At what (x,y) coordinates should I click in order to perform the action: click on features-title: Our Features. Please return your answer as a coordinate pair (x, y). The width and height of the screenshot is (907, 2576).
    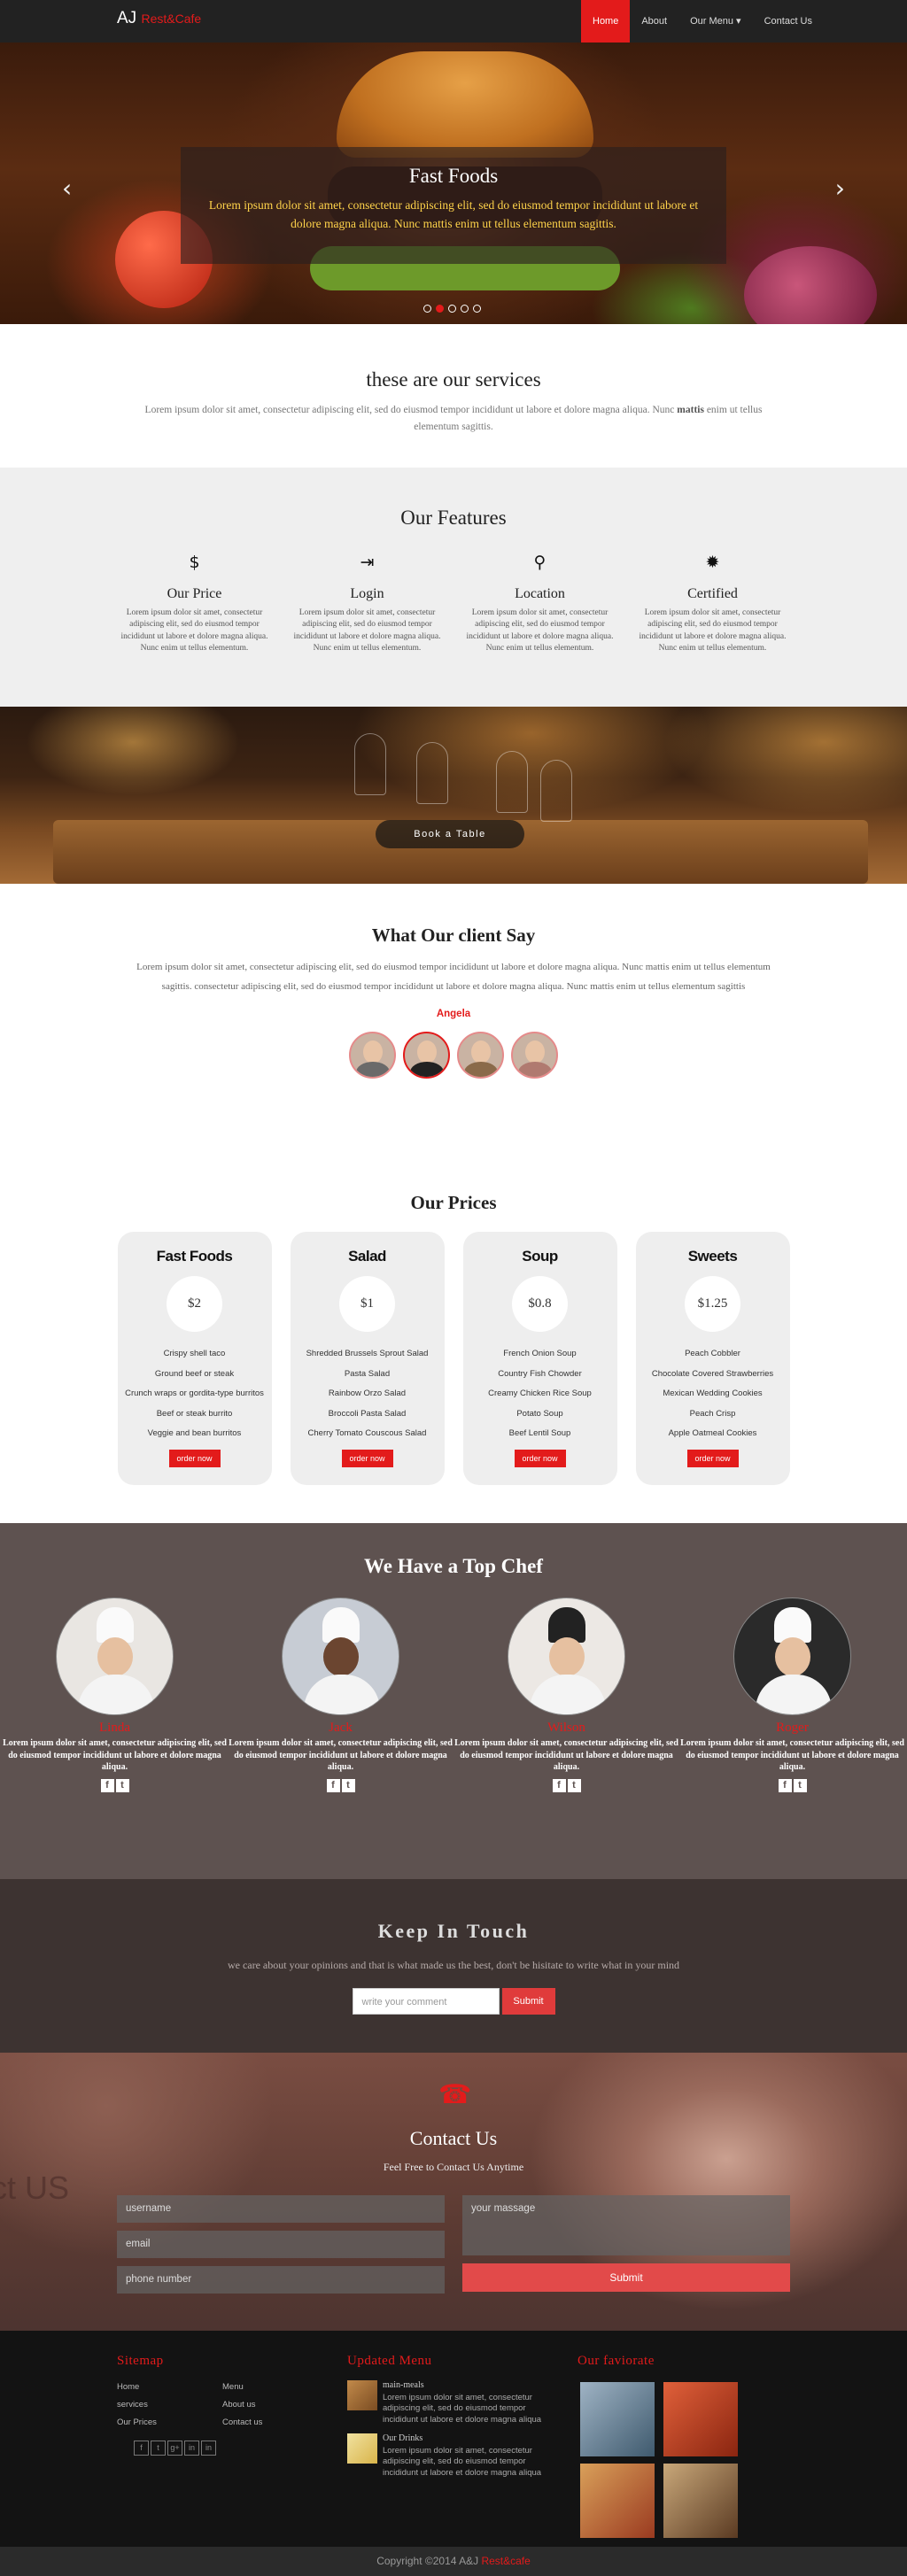
    Looking at the image, I should click on (453, 518).